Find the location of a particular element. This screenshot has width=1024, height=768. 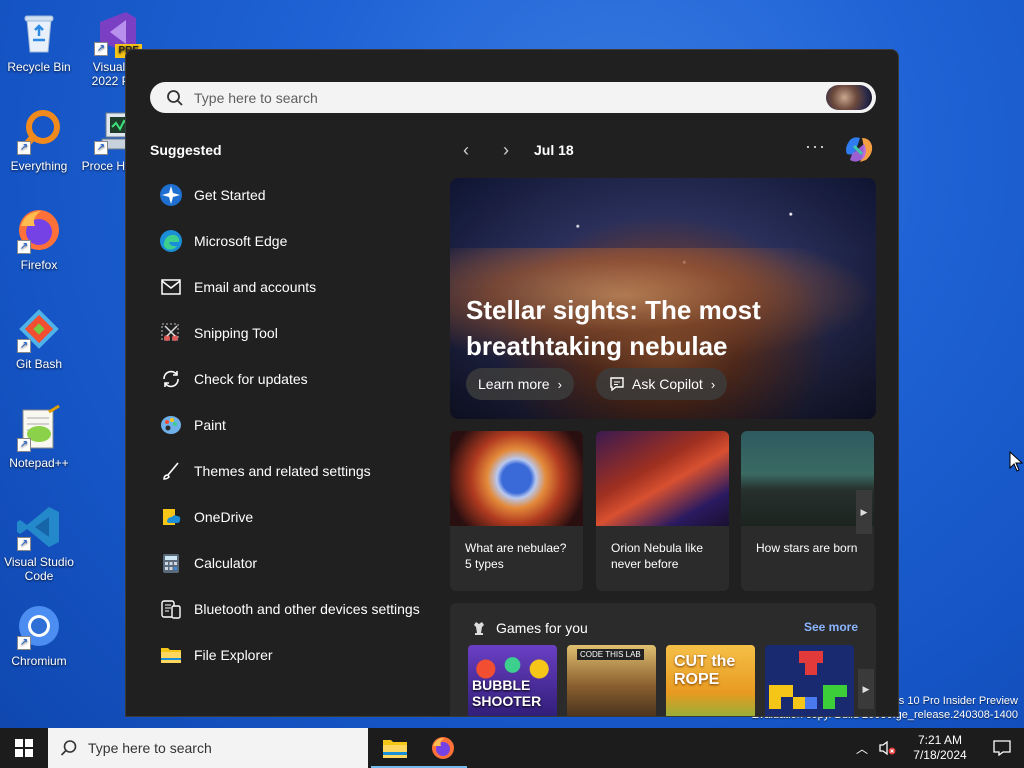

desktop-icon-everything: ↗ Everything is located at coordinates (39, 140).